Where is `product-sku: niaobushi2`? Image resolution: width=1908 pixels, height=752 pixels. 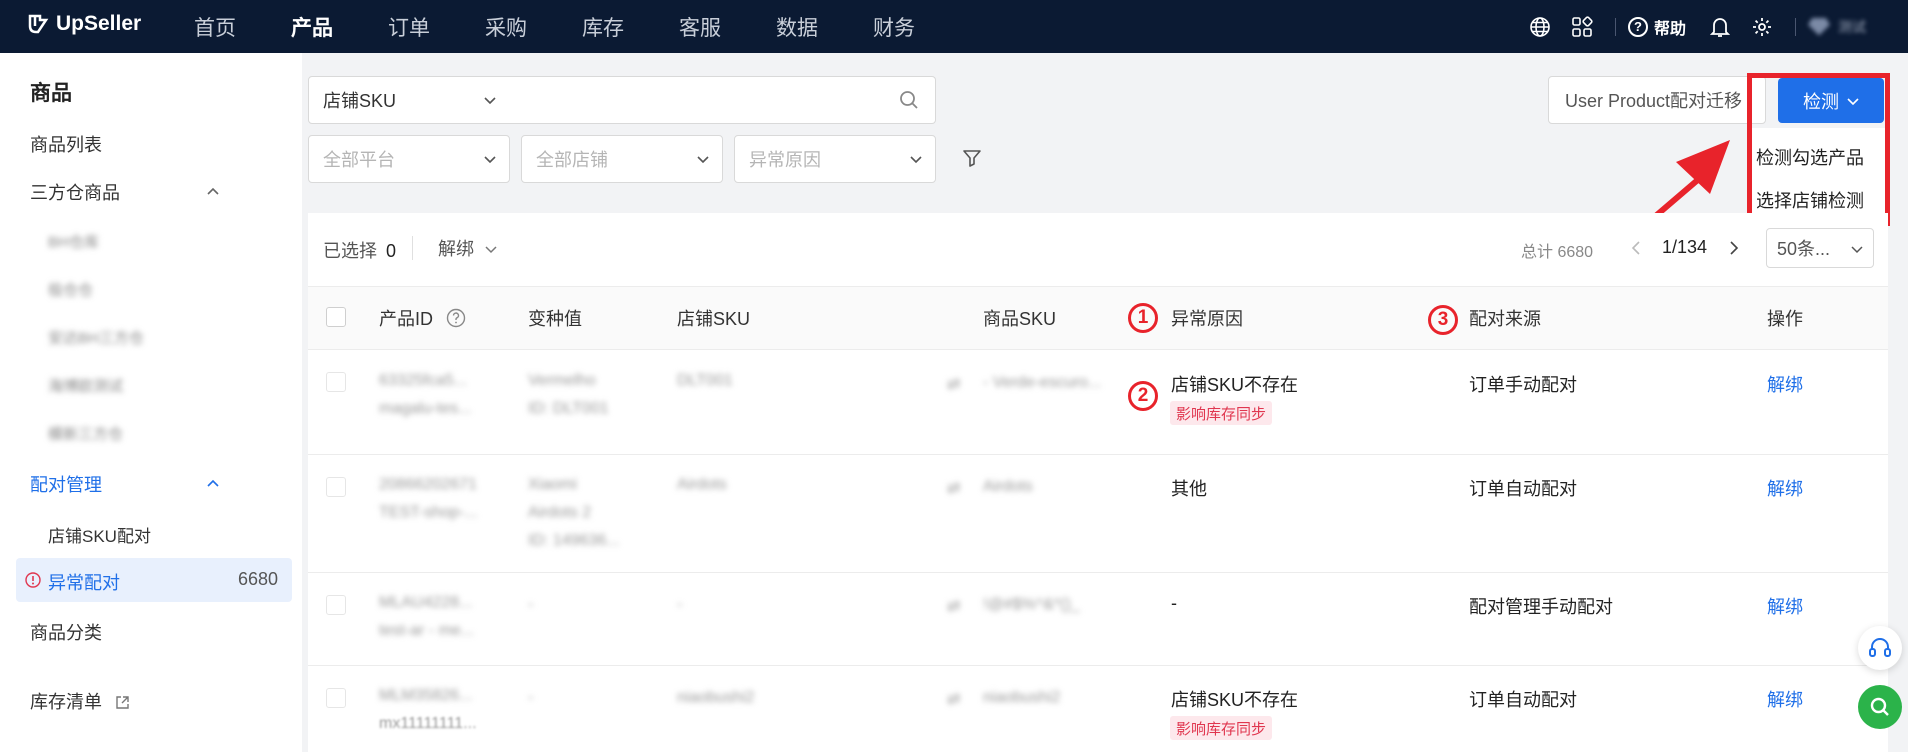 product-sku: niaobushi2 is located at coordinates (1022, 697).